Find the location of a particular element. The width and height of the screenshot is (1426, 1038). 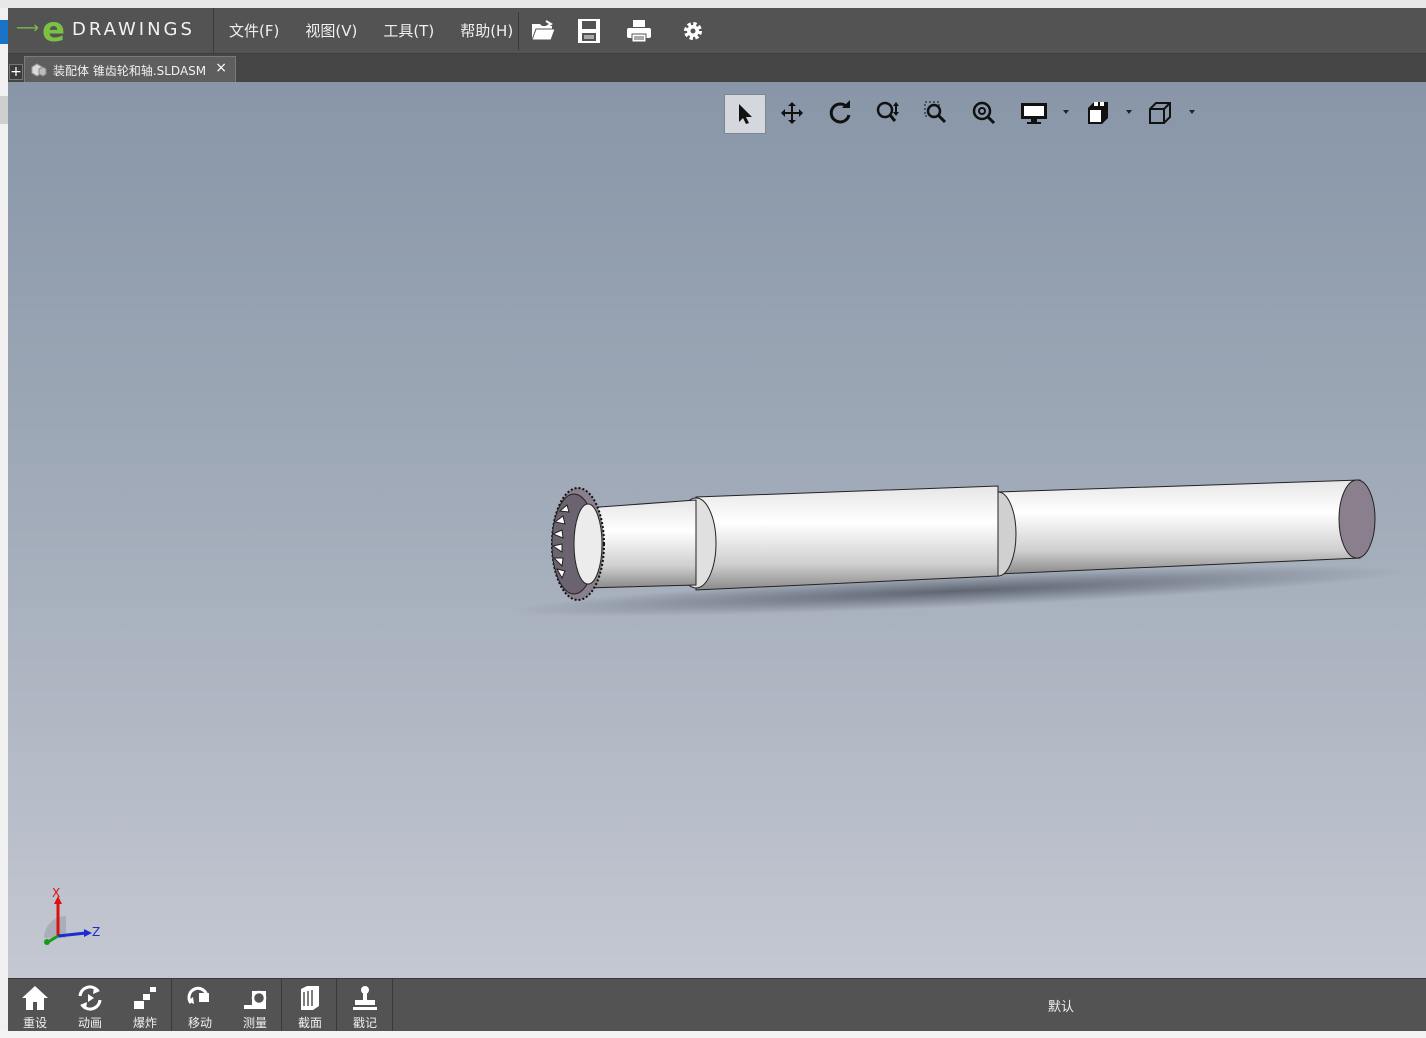

explode-icon is located at coordinates (145, 998).